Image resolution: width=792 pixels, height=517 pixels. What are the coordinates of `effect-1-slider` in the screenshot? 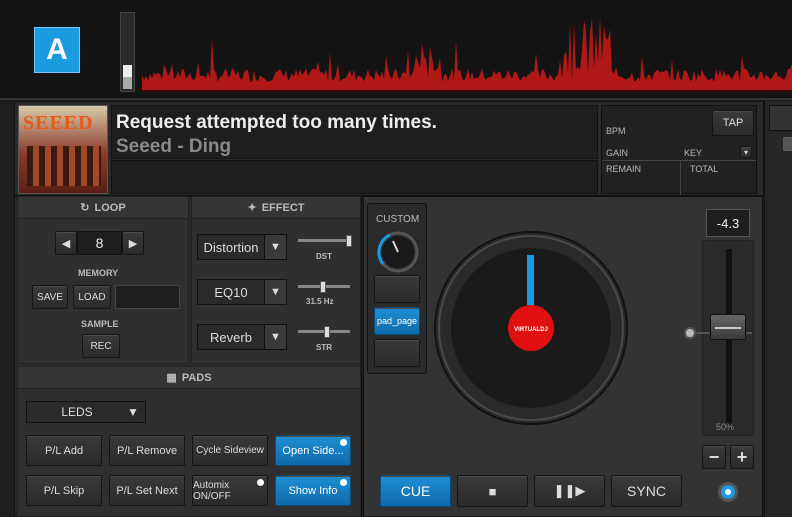 It's located at (324, 240).